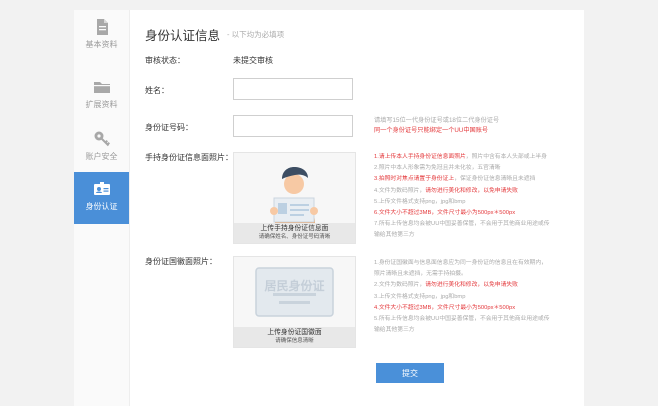 The width and height of the screenshot is (658, 406). Describe the element at coordinates (294, 332) in the screenshot. I see `emblem-upload-caption-title: 上传身份证国徽面` at that location.